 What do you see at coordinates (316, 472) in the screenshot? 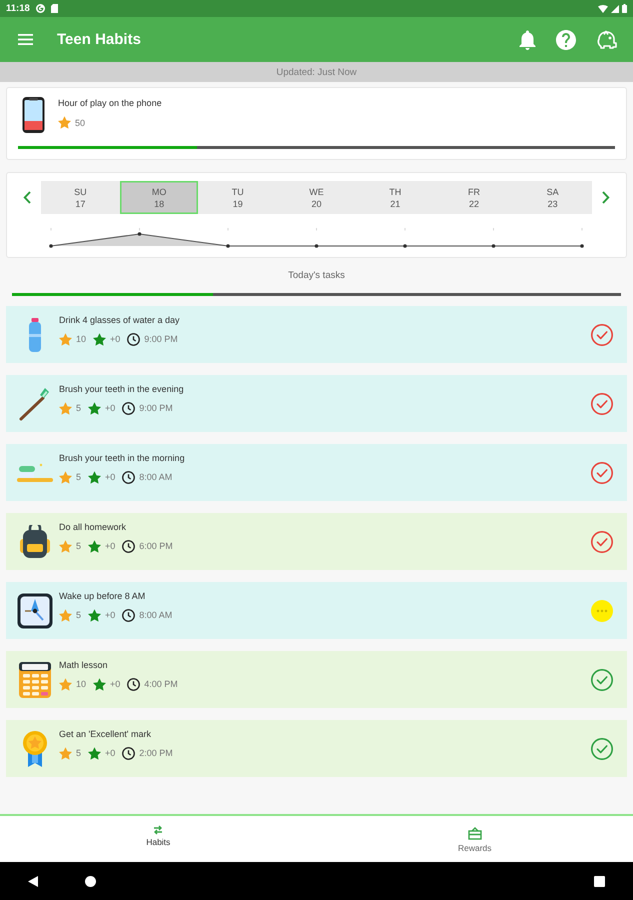
I see `task-card: Brush your teeth in the morning 5 +0 8:00 AM` at bounding box center [316, 472].